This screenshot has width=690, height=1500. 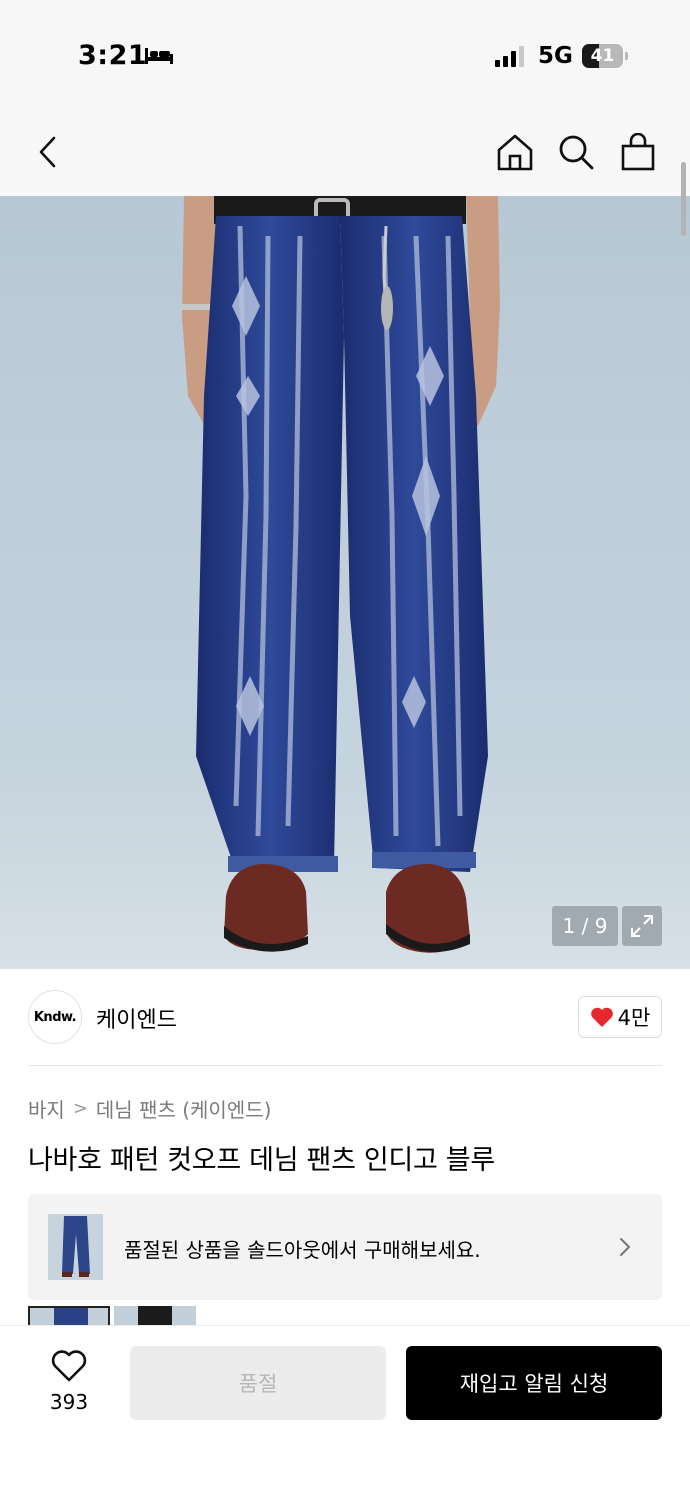 What do you see at coordinates (113, 55) in the screenshot?
I see `status-time: 3:21` at bounding box center [113, 55].